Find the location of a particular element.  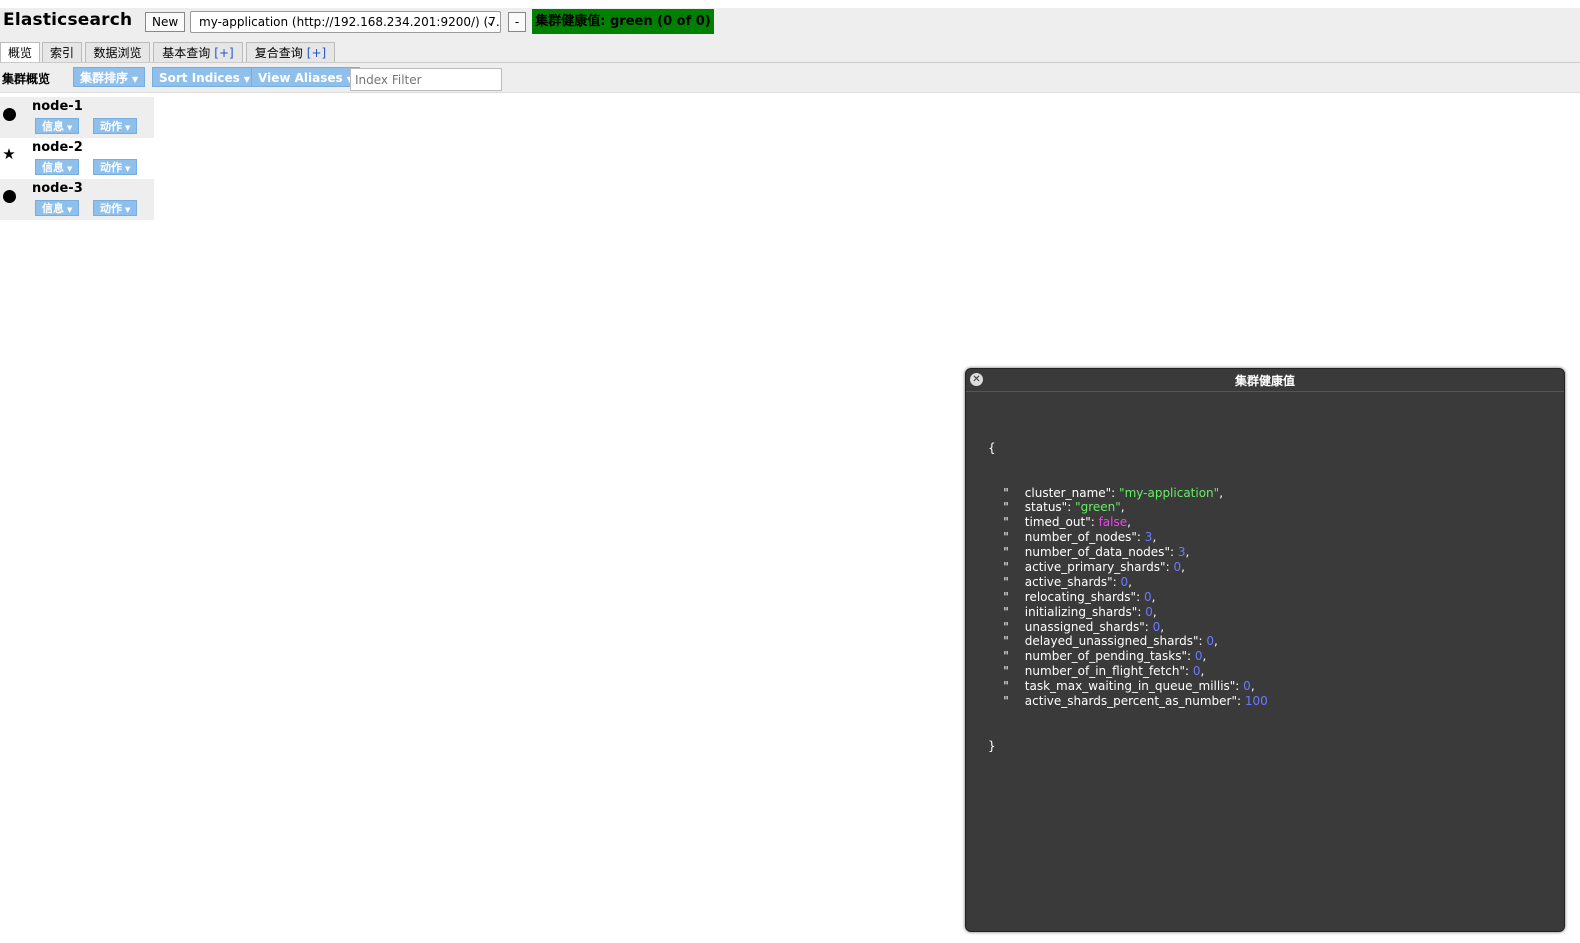

tab-compound-query: 复合查询 [+] is located at coordinates (290, 52).